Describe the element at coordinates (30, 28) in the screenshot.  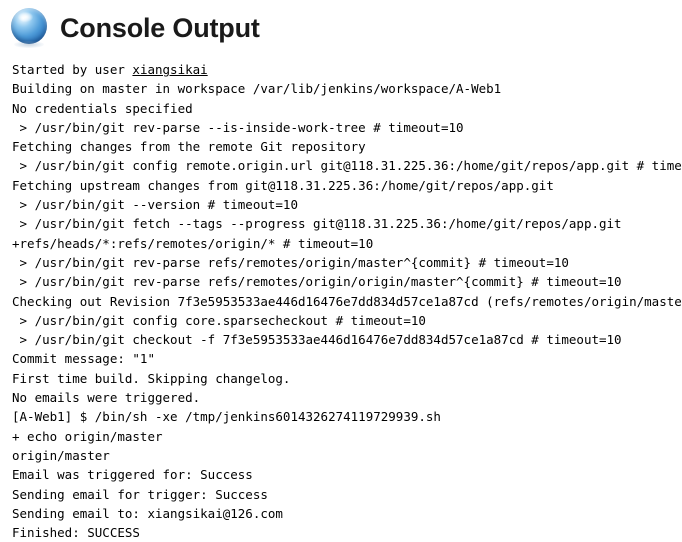
I see `blue-sphere-icon` at that location.